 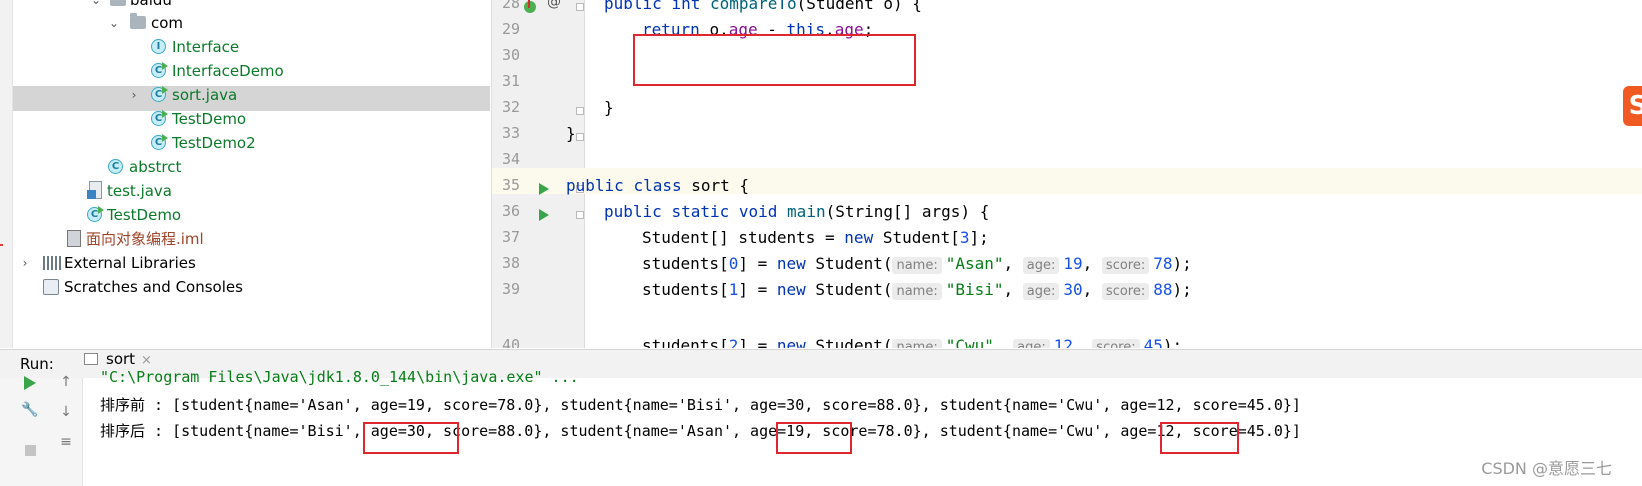 What do you see at coordinates (91, 359) in the screenshot?
I see `console-icon` at bounding box center [91, 359].